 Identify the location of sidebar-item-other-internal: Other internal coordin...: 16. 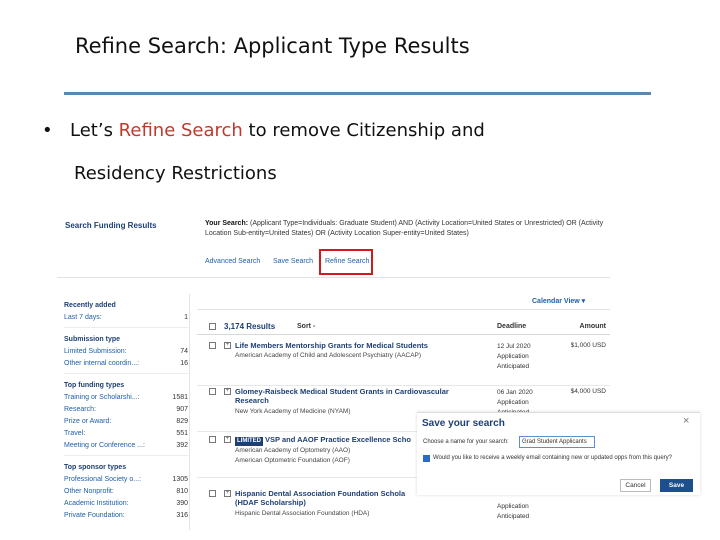
(126, 363).